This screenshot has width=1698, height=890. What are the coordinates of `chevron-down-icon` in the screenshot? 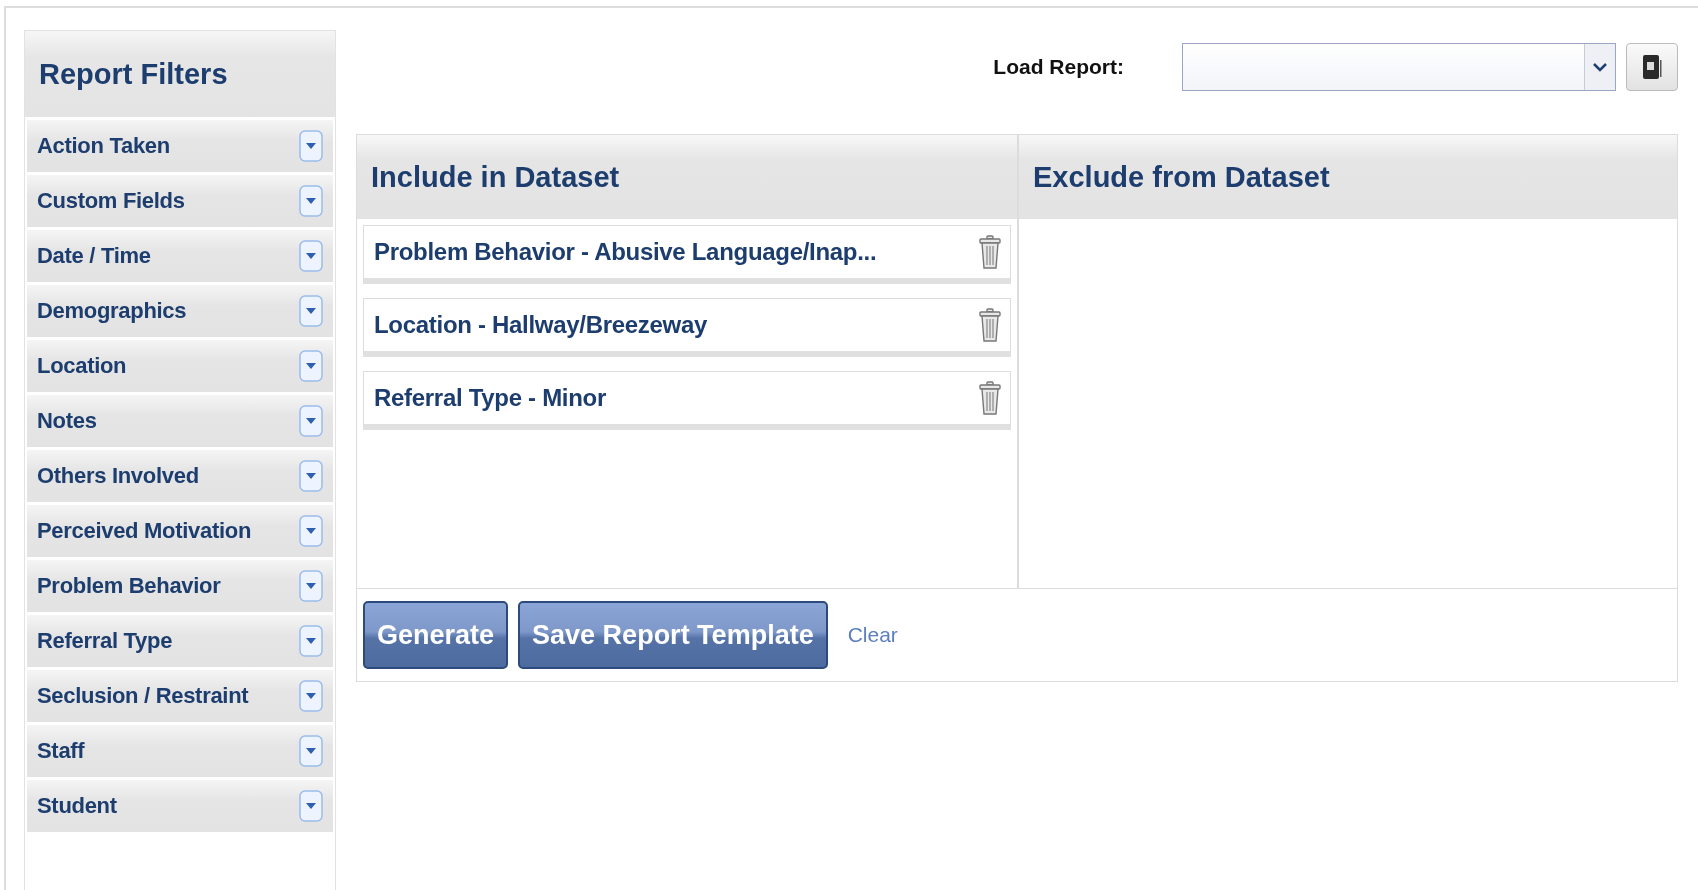 It's located at (1600, 67).